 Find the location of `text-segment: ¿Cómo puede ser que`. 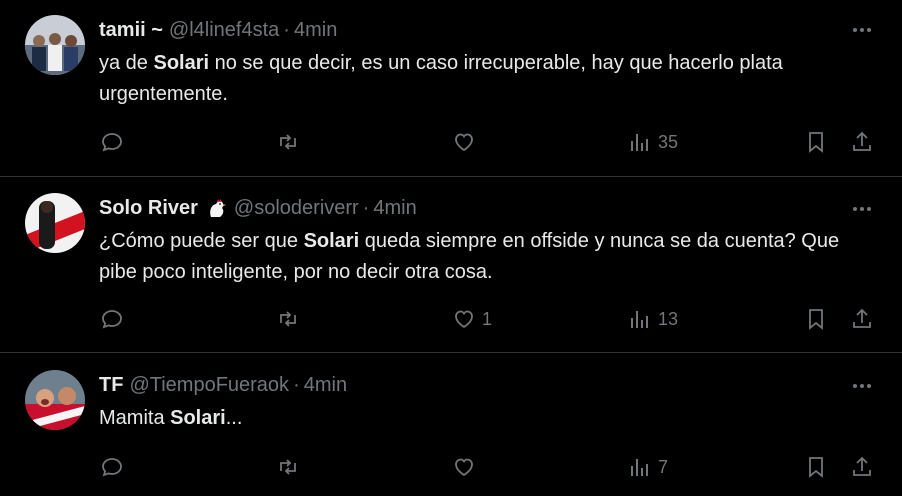

text-segment: ¿Cómo puede ser que is located at coordinates (201, 241).